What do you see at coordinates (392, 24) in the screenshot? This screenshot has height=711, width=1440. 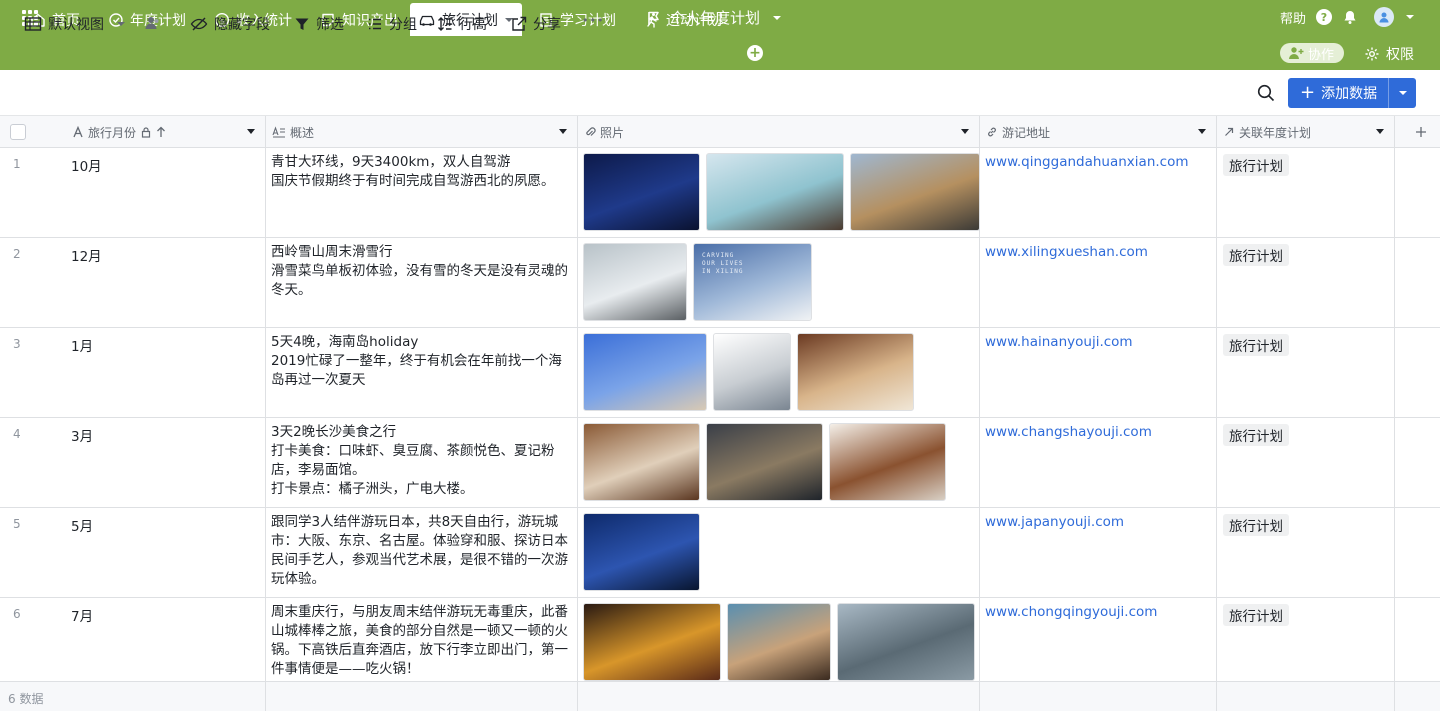 I see `group-button: 分组` at bounding box center [392, 24].